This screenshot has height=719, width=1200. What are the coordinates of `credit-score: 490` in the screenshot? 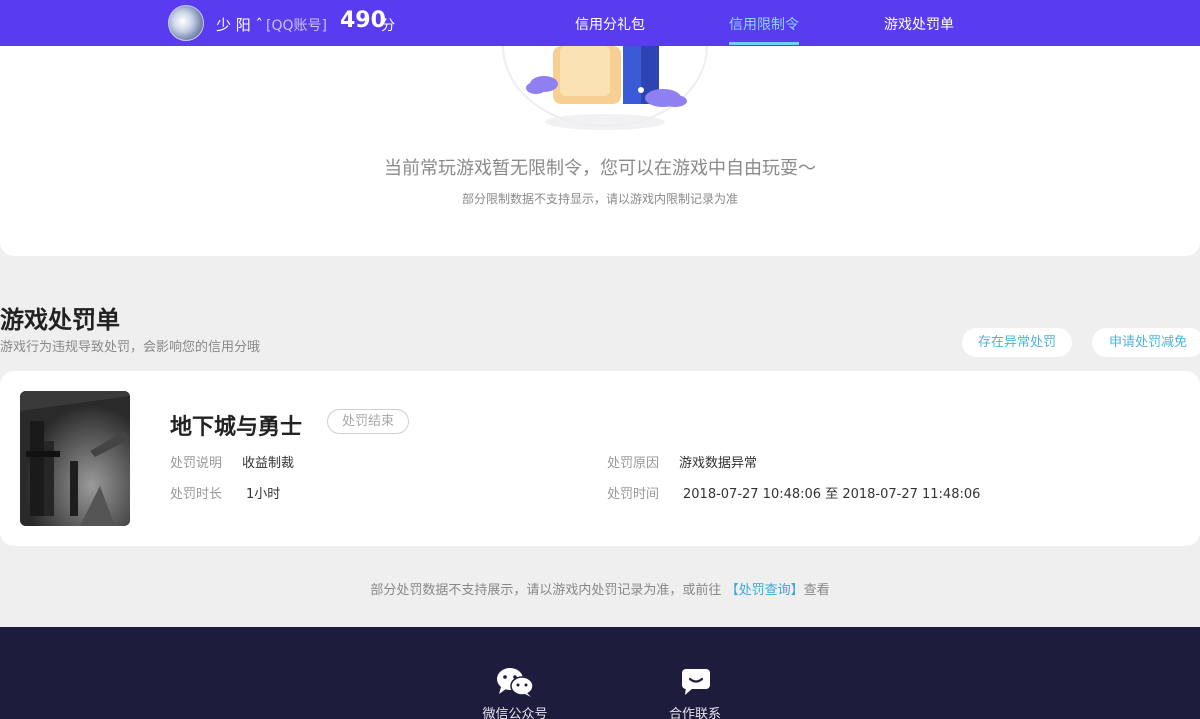 It's located at (363, 20).